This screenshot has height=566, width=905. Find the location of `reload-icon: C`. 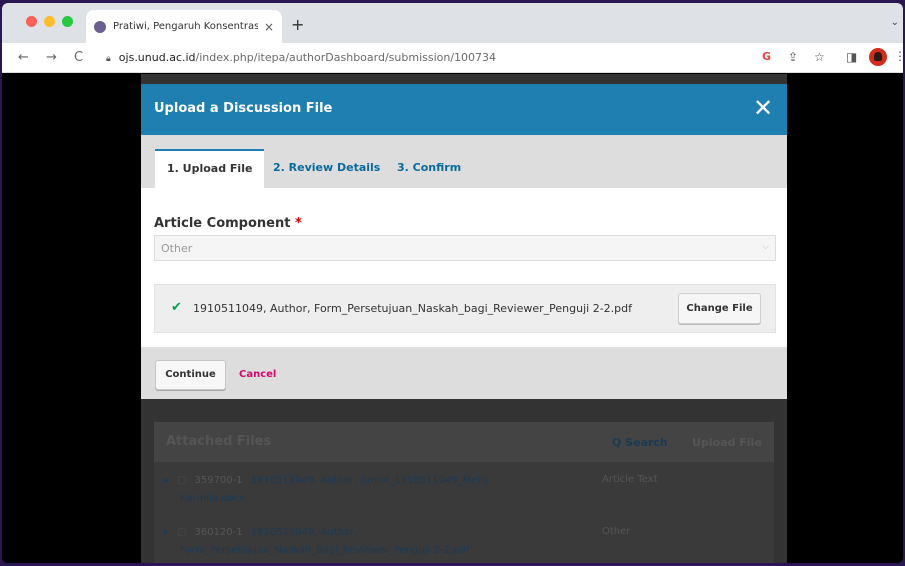

reload-icon: C is located at coordinates (78, 57).